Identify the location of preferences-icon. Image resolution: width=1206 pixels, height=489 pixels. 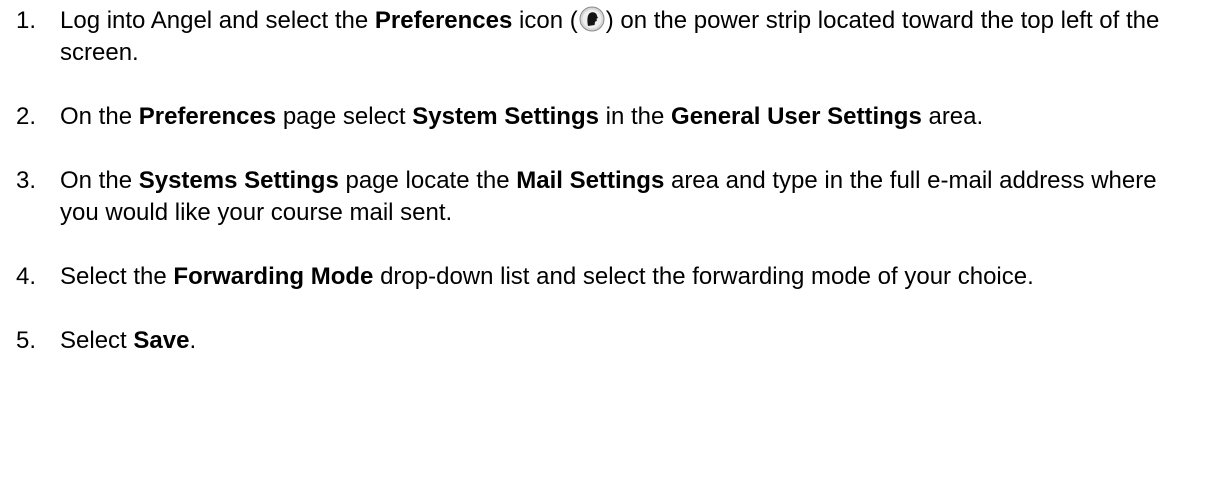
(592, 19).